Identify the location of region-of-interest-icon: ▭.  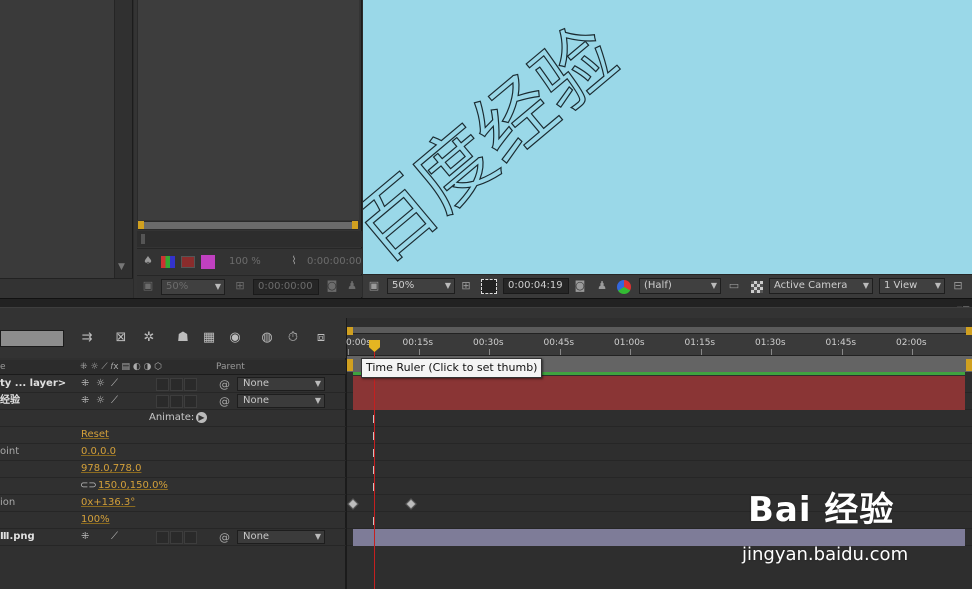
(734, 286).